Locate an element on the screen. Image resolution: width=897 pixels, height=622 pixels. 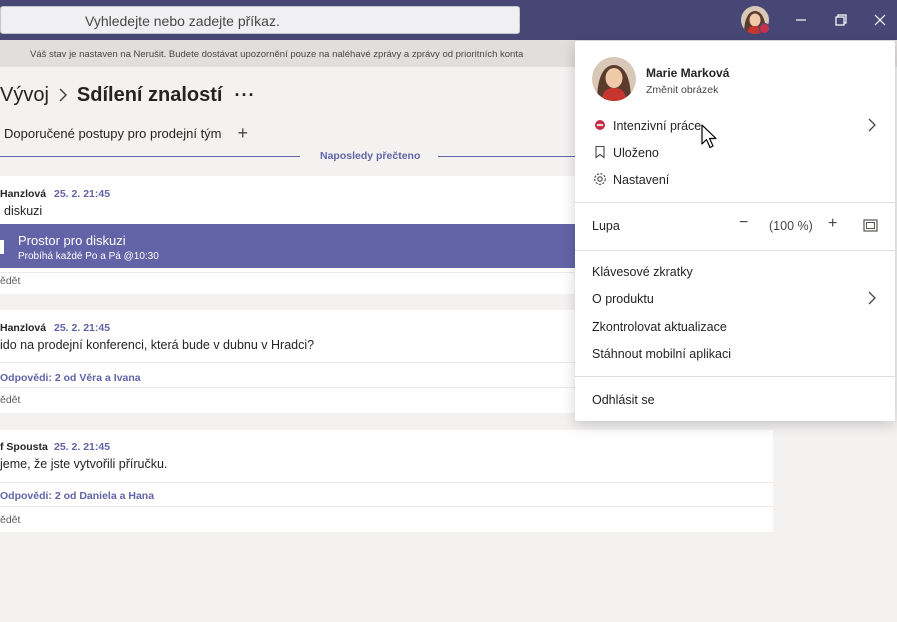
change-picture-link: Změnit obrázek is located at coordinates (682, 90).